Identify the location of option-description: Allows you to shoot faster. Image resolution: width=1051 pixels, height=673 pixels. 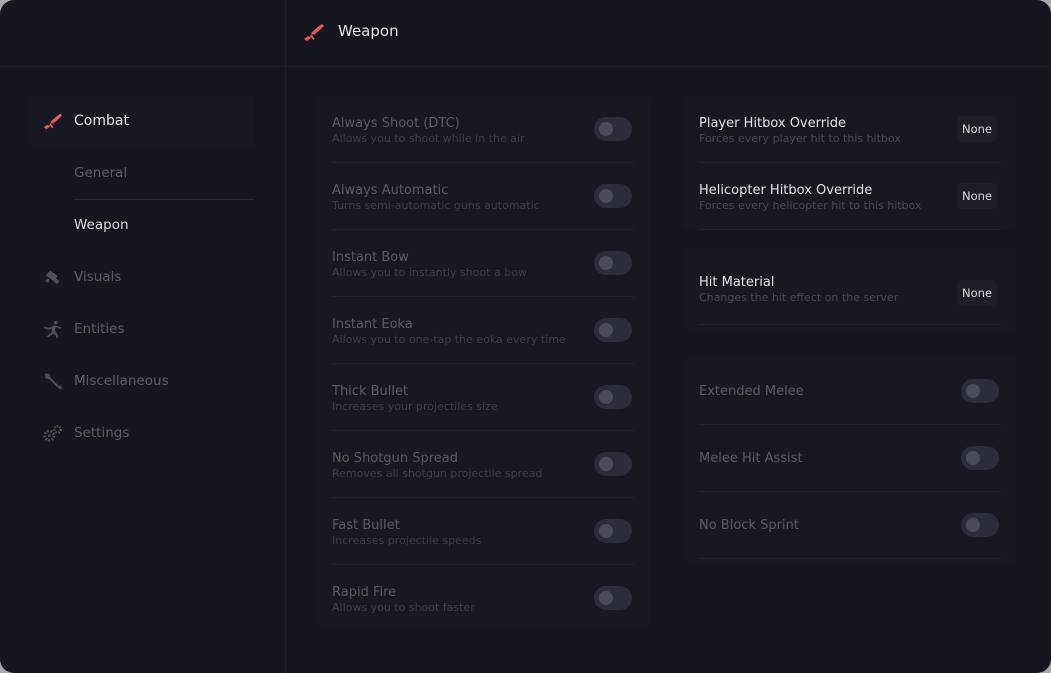
(403, 607).